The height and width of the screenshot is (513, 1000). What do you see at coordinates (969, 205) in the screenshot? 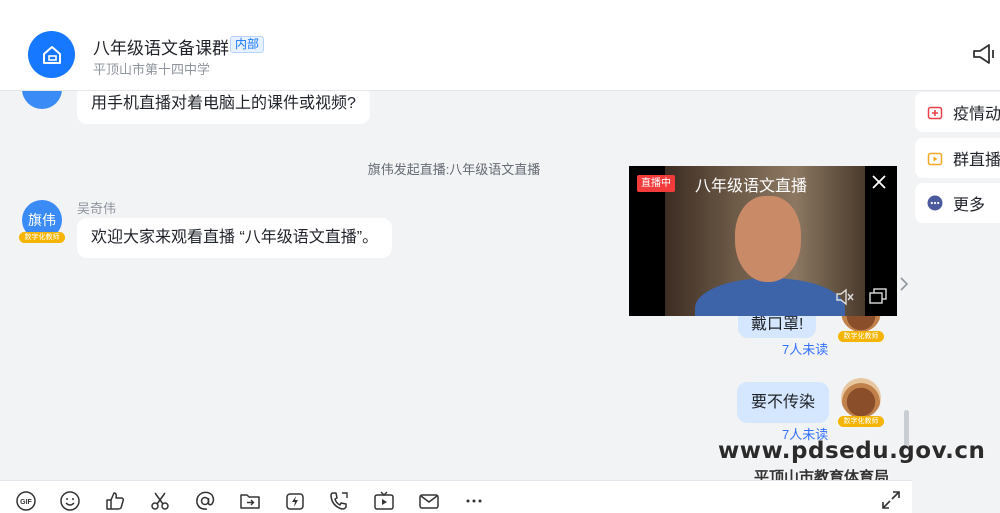
I see `side-item-label: 更多` at bounding box center [969, 205].